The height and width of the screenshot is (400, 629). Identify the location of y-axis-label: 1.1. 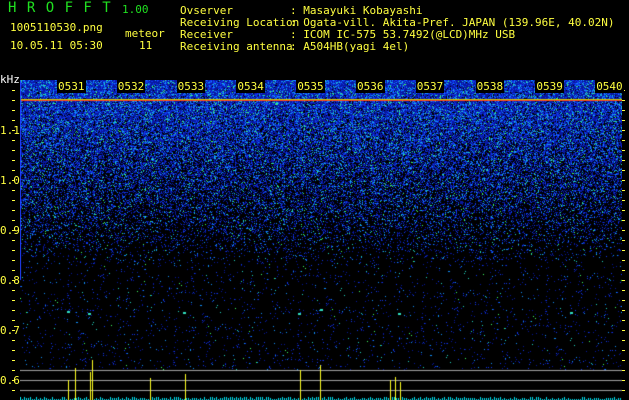
(10, 130).